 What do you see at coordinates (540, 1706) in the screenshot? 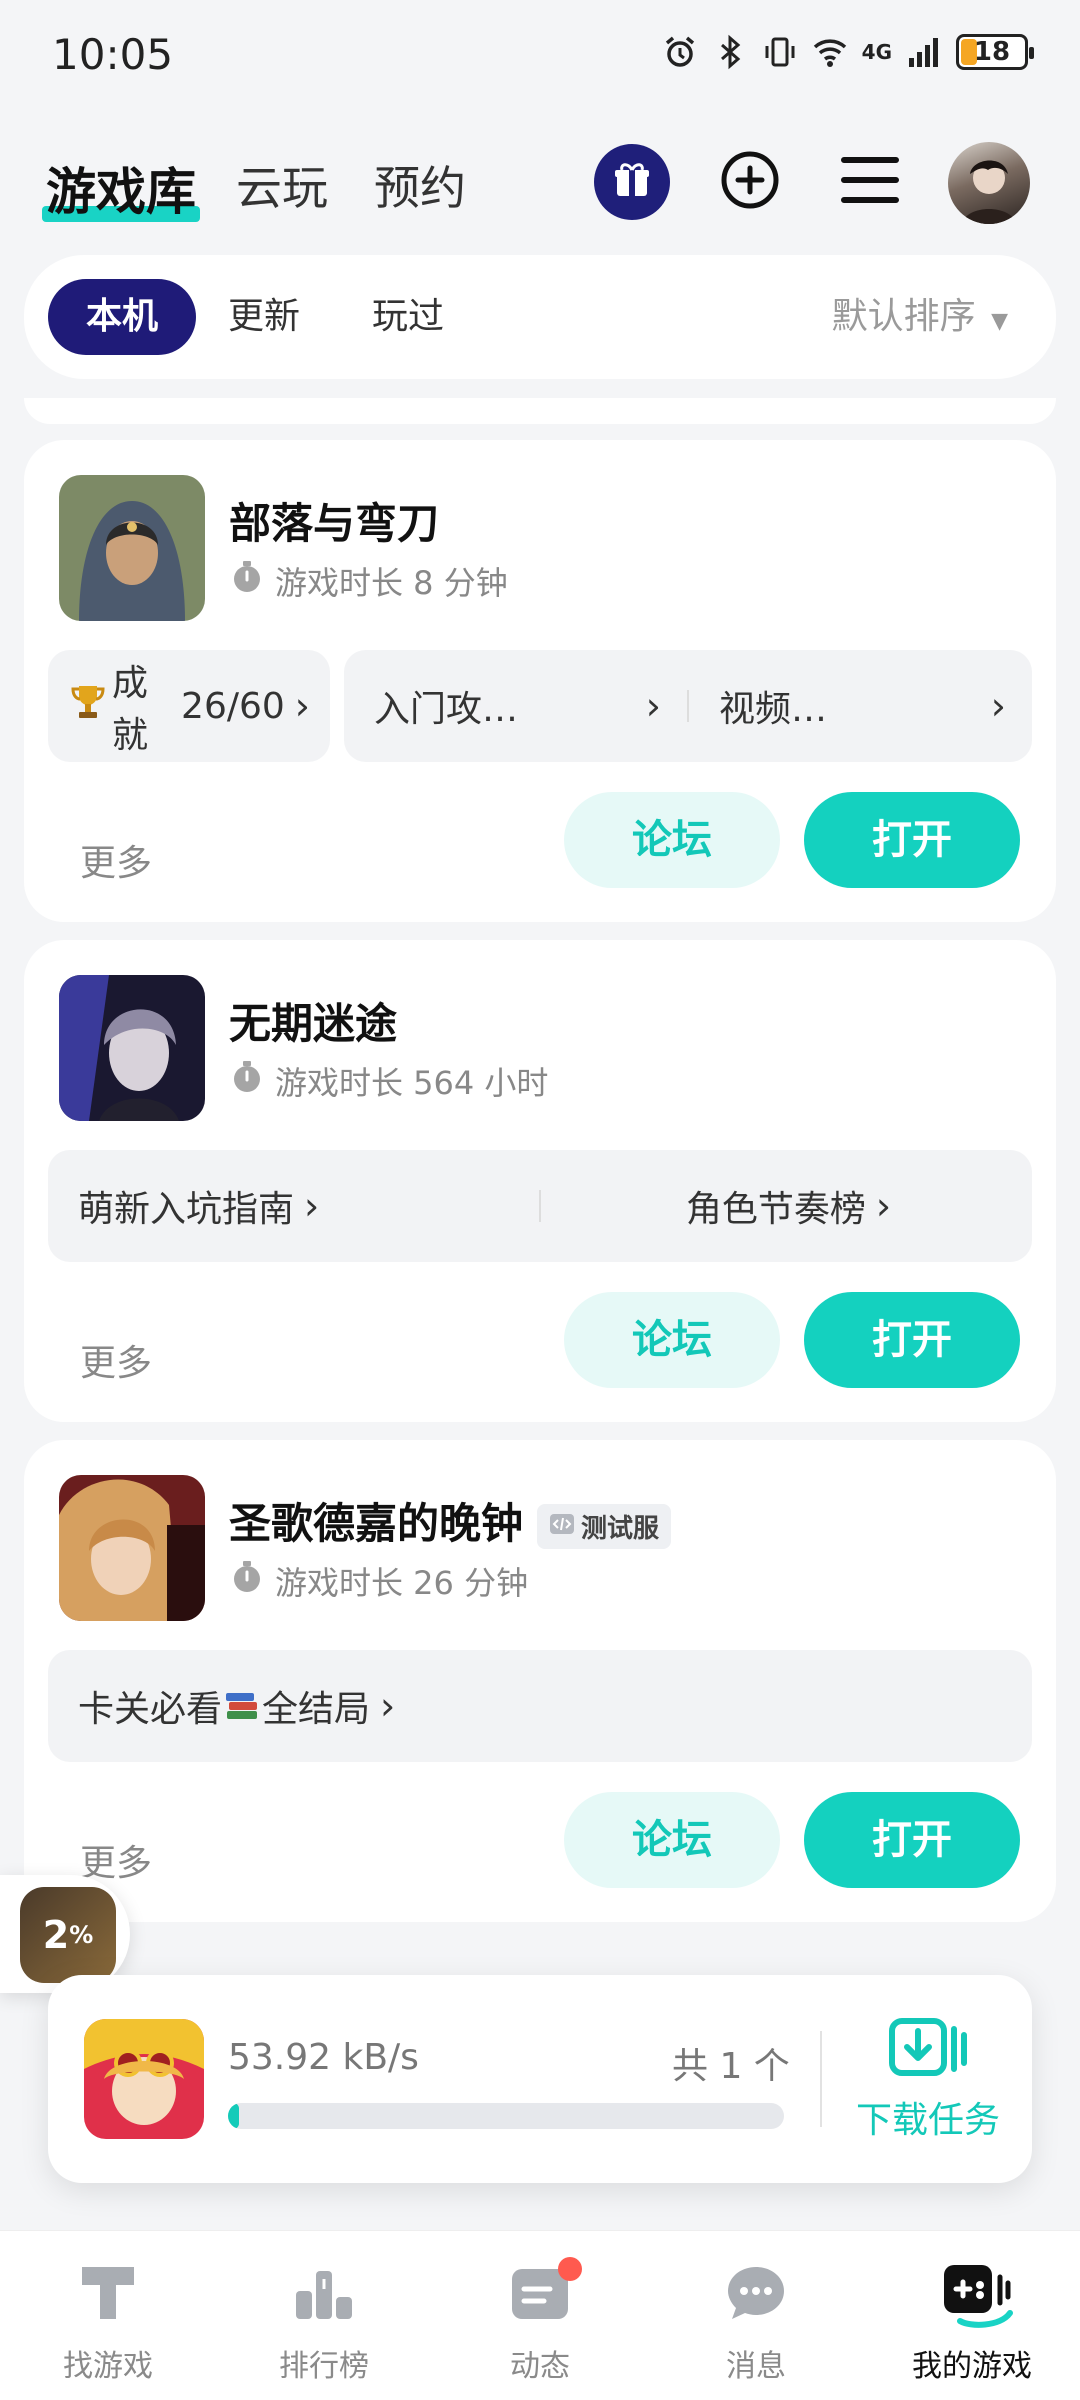
I see `quick-link-endings: 卡关必看 全结局 ›` at bounding box center [540, 1706].